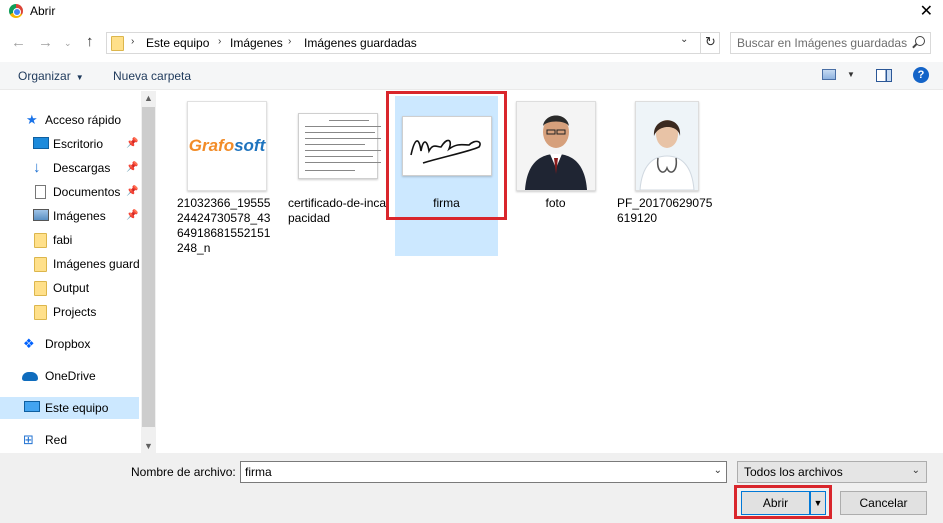 The height and width of the screenshot is (523, 943). What do you see at coordinates (824, 43) in the screenshot?
I see `search-input` at bounding box center [824, 43].